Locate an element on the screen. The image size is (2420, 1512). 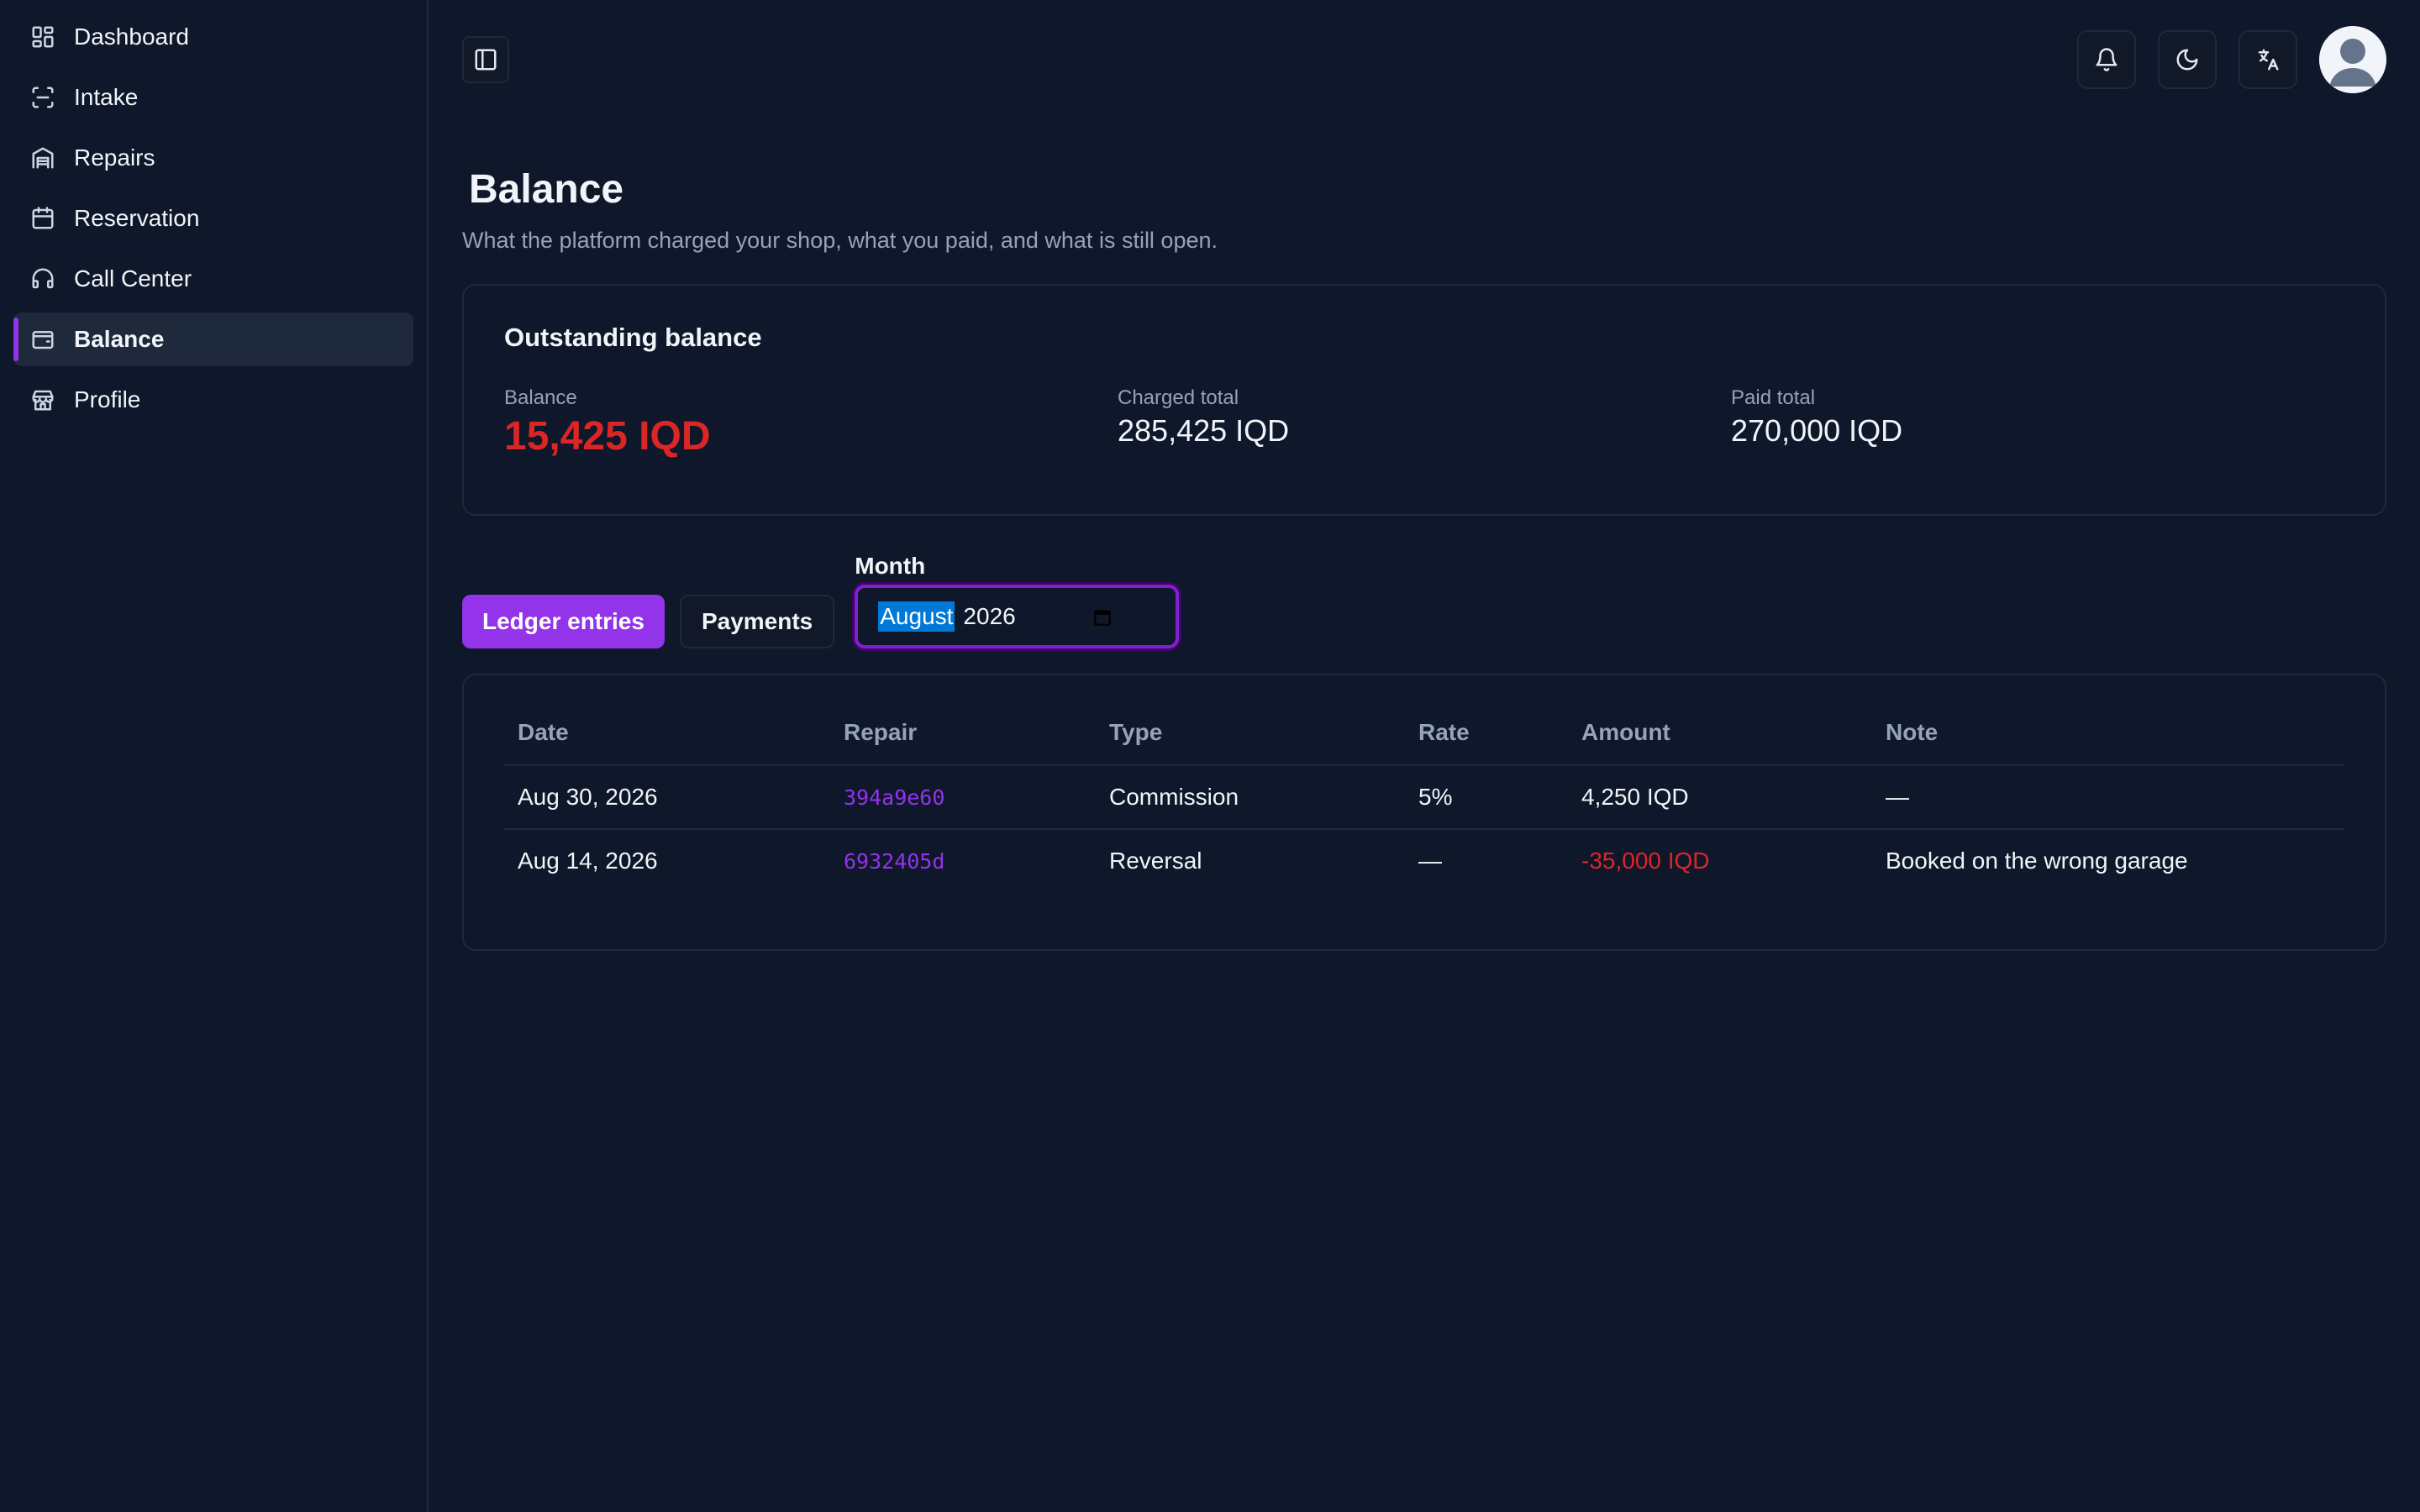
tab-ledger-entries: Ledger entries is located at coordinates (563, 621).